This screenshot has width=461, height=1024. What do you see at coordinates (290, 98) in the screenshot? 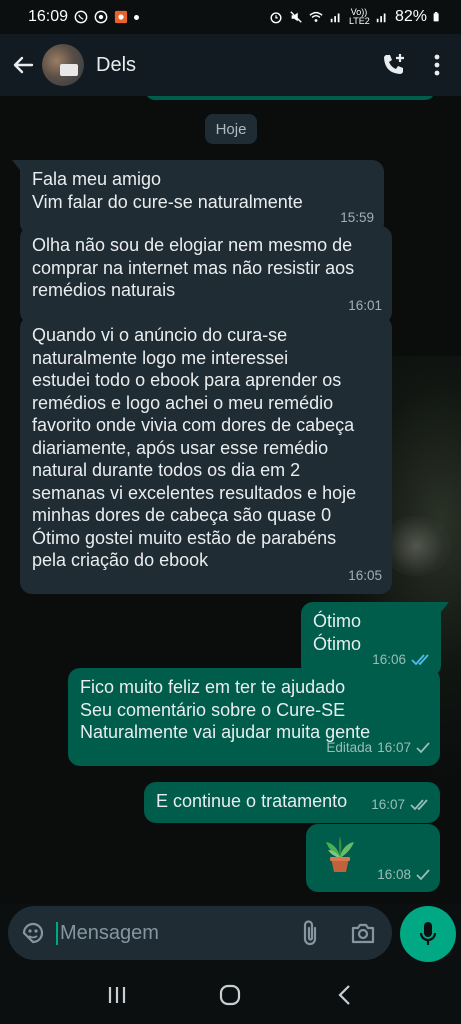
I see `previous-message-bubble` at bounding box center [290, 98].